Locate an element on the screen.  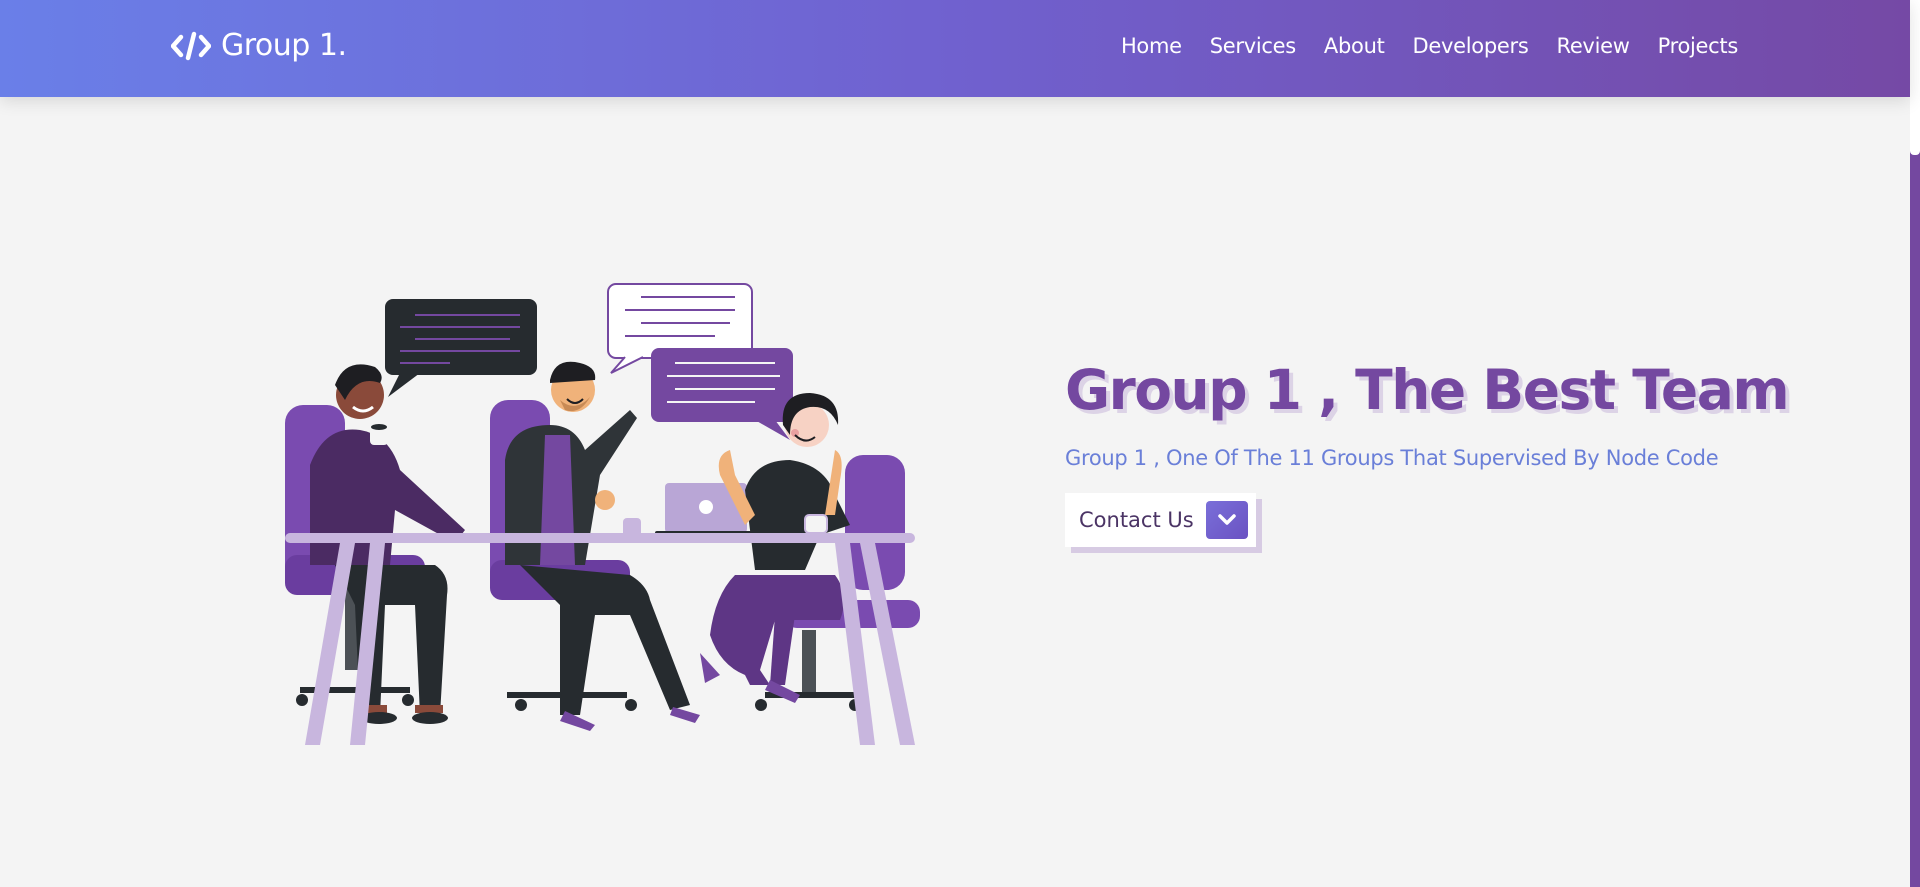
person-right is located at coordinates (775, 548).